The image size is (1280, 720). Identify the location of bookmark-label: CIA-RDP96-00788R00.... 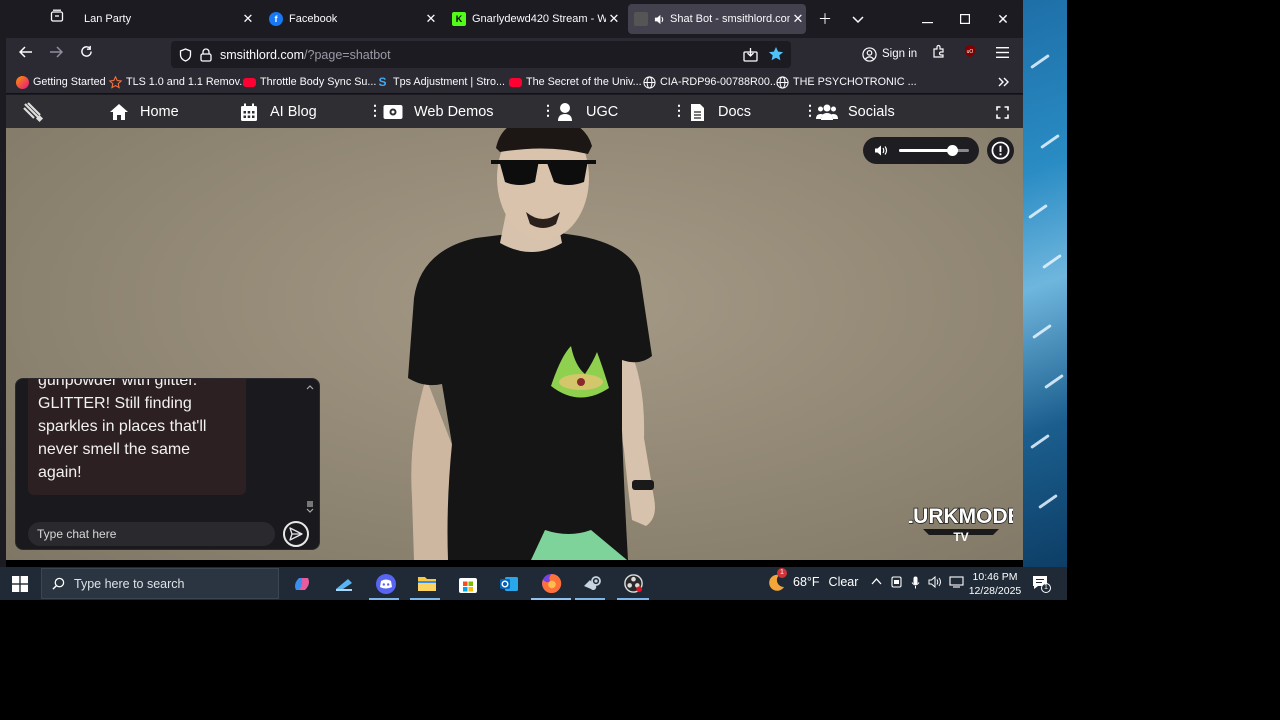
(719, 82).